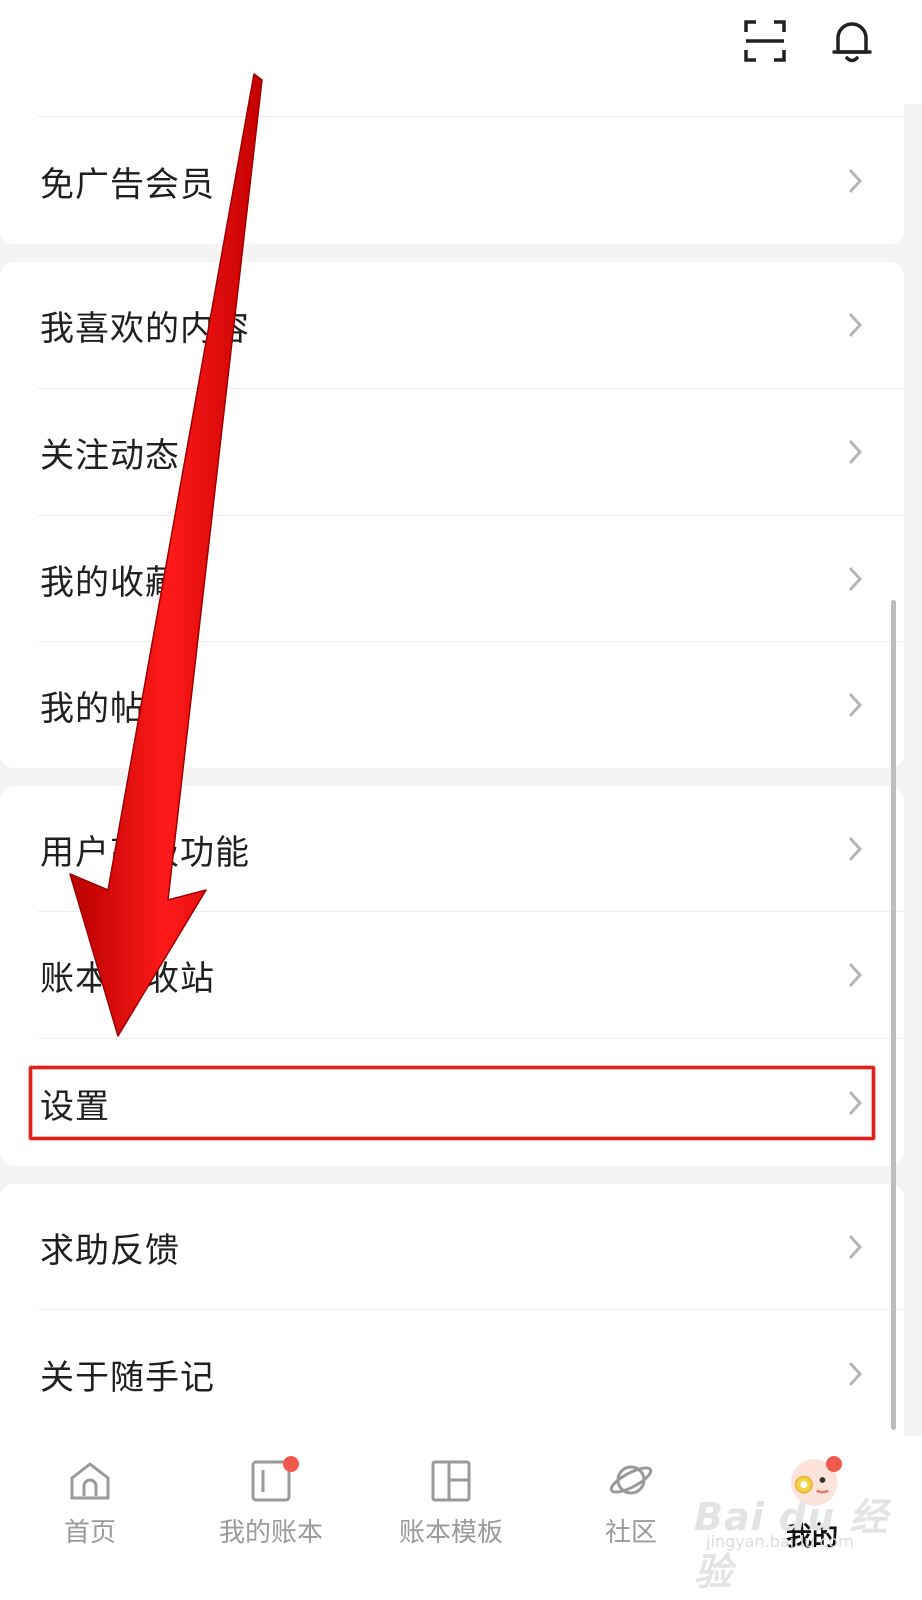 The width and height of the screenshot is (922, 1600). Describe the element at coordinates (765, 41) in the screenshot. I see `scan-icon` at that location.